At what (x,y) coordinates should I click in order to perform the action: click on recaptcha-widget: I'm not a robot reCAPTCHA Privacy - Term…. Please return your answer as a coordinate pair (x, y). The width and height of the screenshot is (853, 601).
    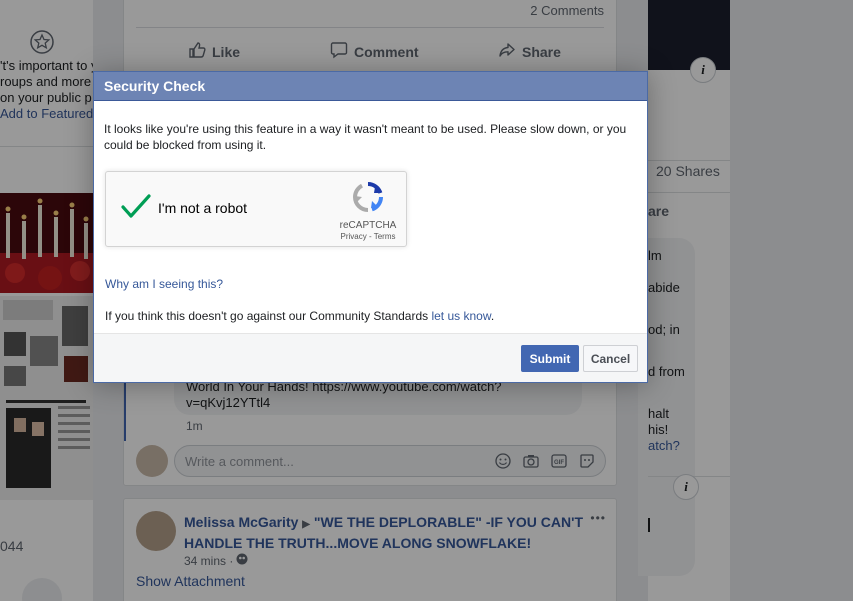
    Looking at the image, I should click on (256, 209).